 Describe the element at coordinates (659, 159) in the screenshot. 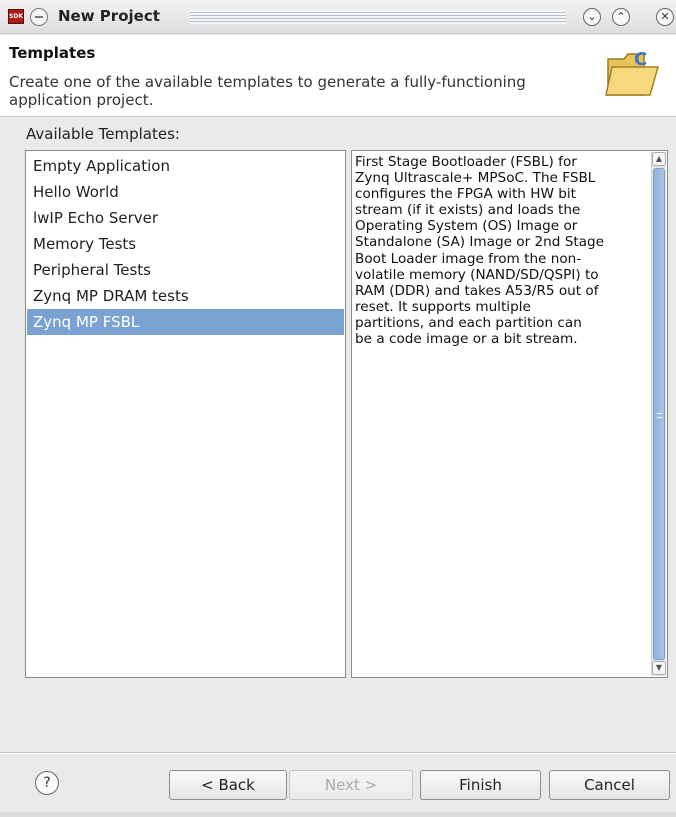

I see `scroll-up-icon: ▲` at that location.